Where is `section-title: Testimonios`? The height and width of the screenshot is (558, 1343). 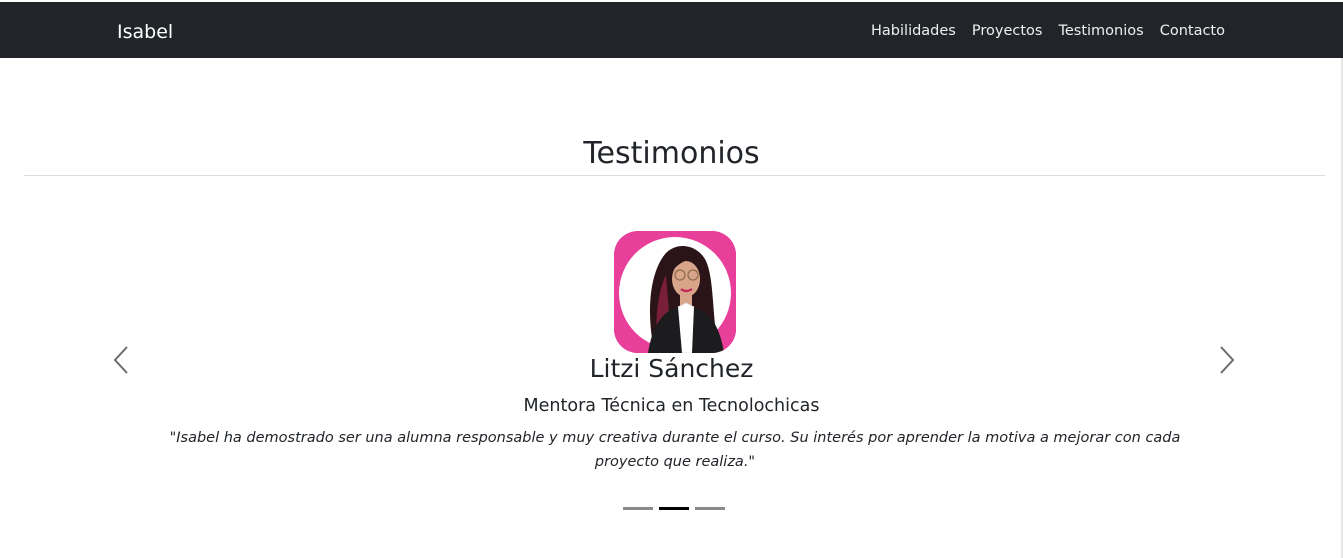
section-title: Testimonios is located at coordinates (671, 153).